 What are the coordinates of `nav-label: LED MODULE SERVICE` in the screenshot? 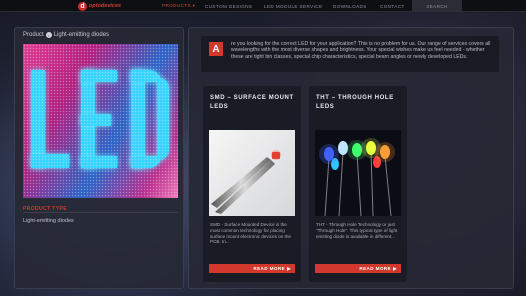 It's located at (293, 6).